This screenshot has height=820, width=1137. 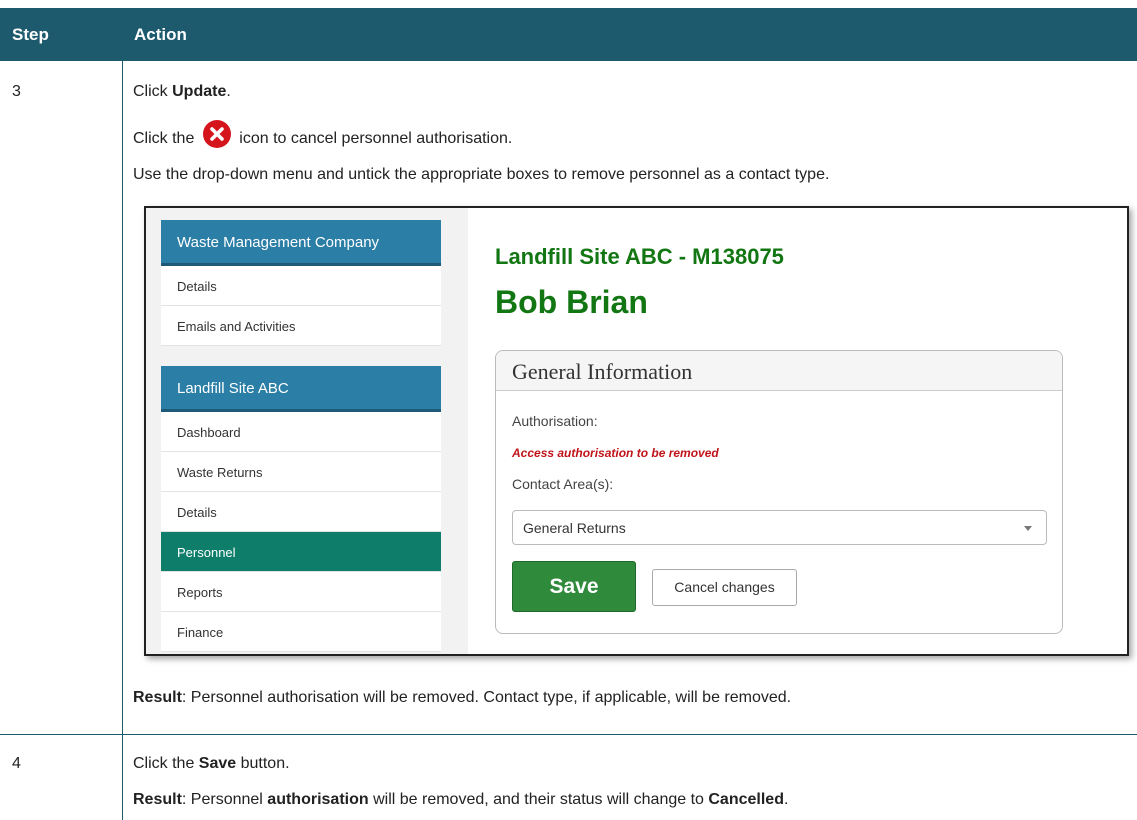 I want to click on save-button: Save, so click(x=574, y=586).